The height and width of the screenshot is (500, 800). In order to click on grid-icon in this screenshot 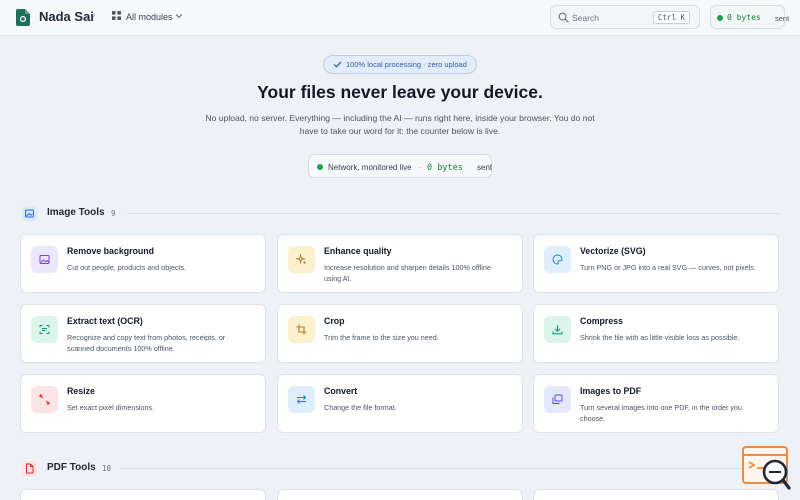, I will do `click(116, 15)`.